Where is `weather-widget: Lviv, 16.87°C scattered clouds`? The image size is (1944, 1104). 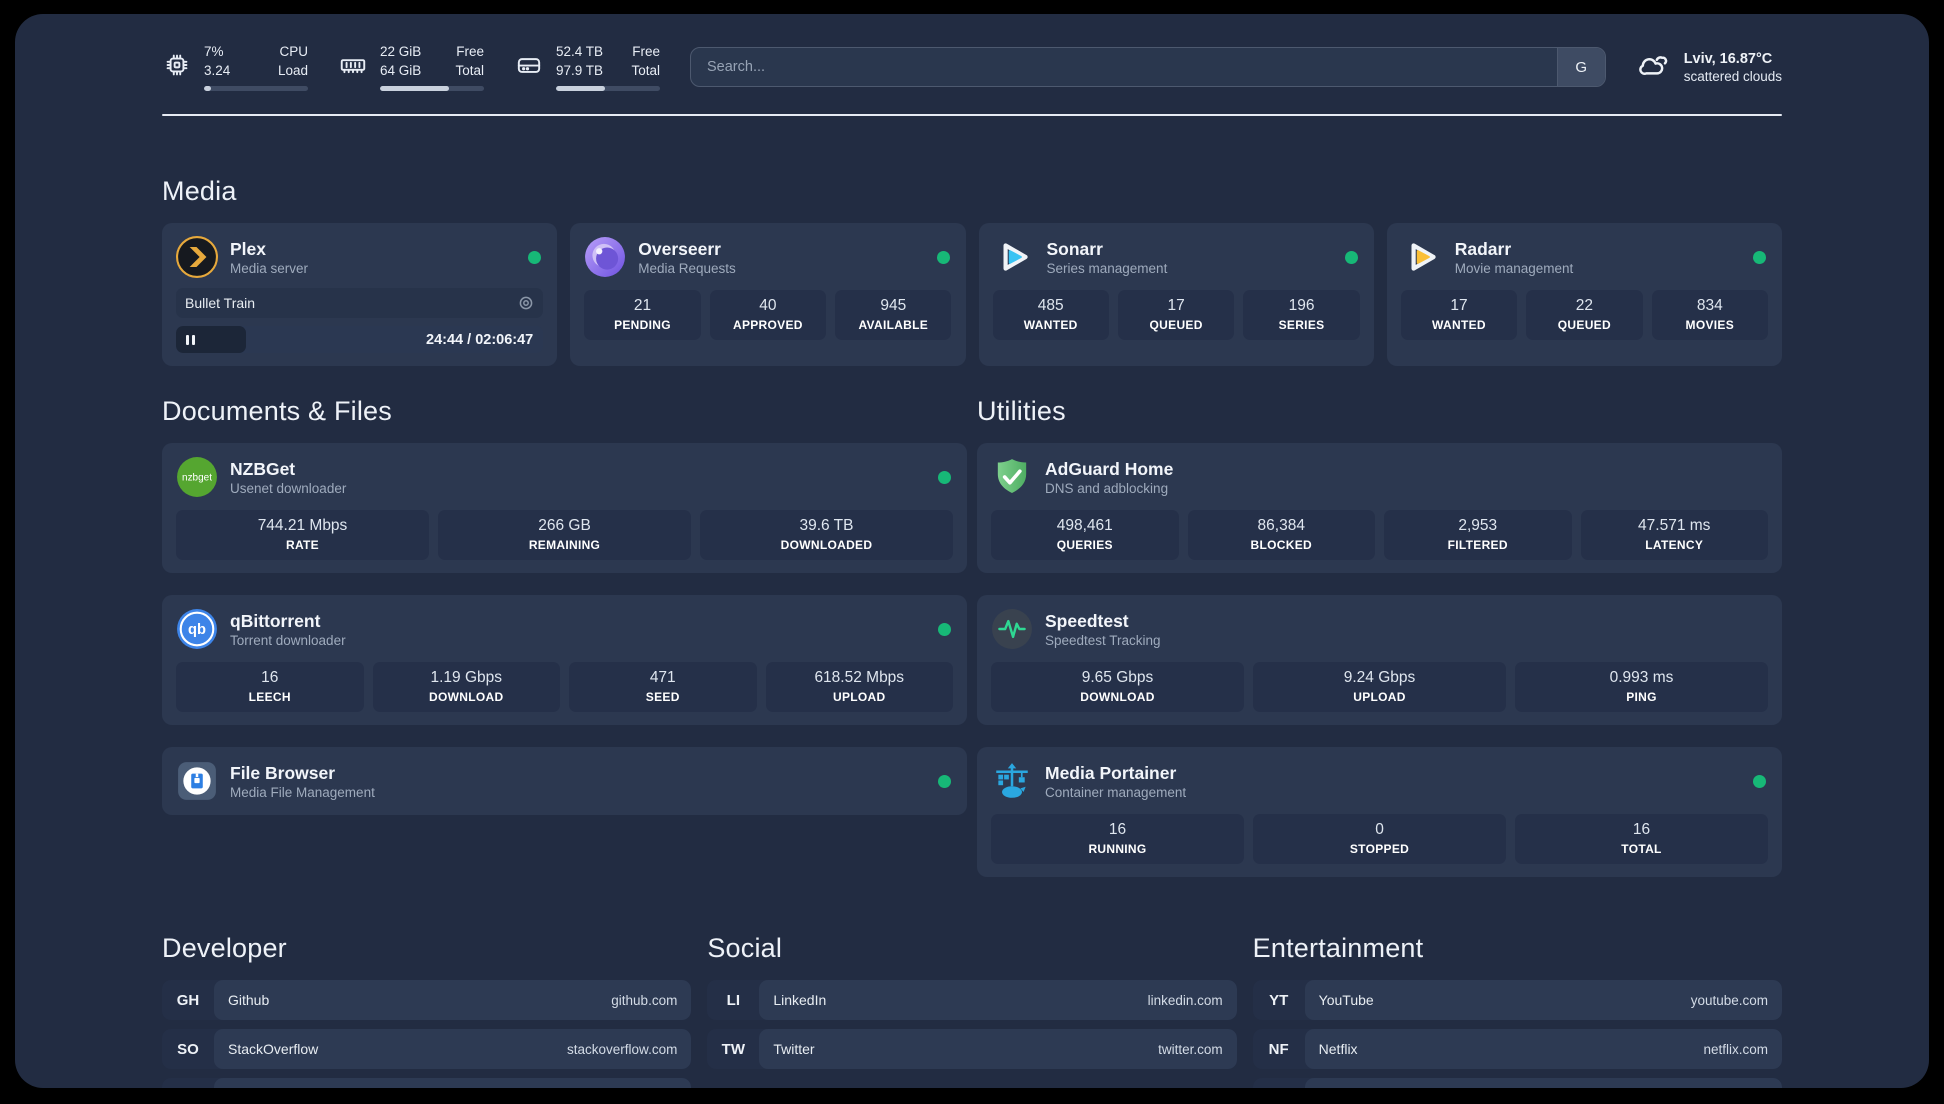
weather-widget: Lviv, 16.87°C scattered clouds is located at coordinates (1709, 67).